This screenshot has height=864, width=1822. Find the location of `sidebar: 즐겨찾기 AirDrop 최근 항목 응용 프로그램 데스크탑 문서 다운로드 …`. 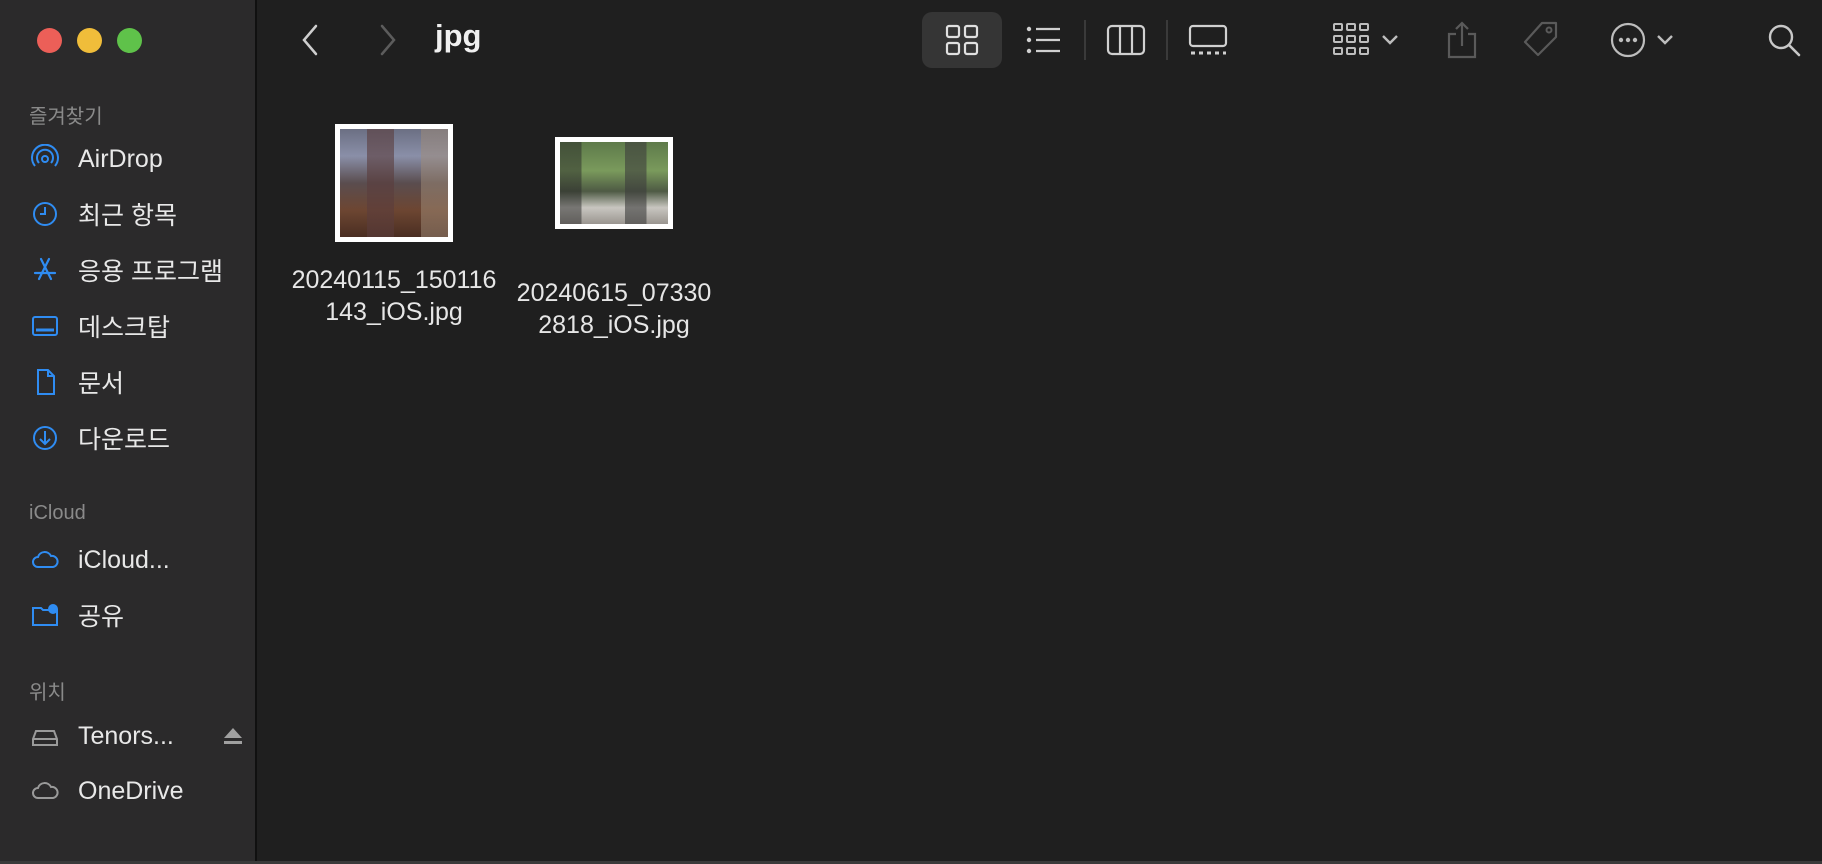

sidebar: 즐겨찾기 AirDrop 최근 항목 응용 프로그램 데스크탑 문서 다운로드 … is located at coordinates (128, 432).